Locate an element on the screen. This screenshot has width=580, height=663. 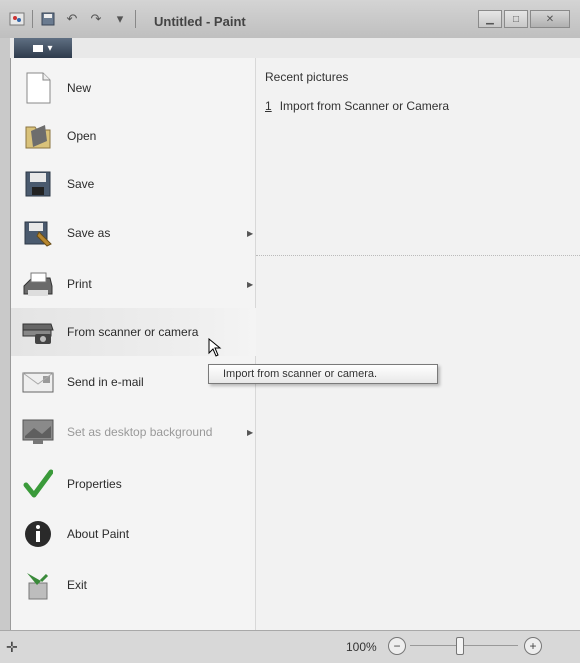
app-button-arrow: ▾ is located at coordinates (50, 48).